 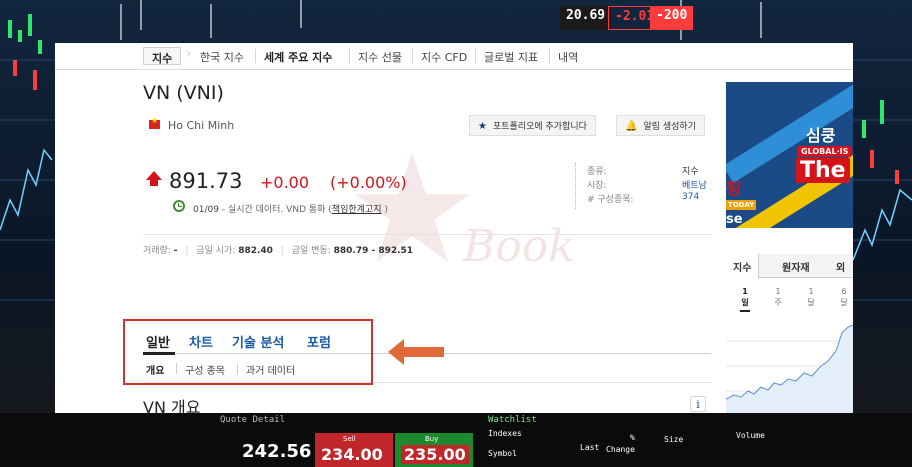 I want to click on info-icon: i, so click(x=698, y=404).